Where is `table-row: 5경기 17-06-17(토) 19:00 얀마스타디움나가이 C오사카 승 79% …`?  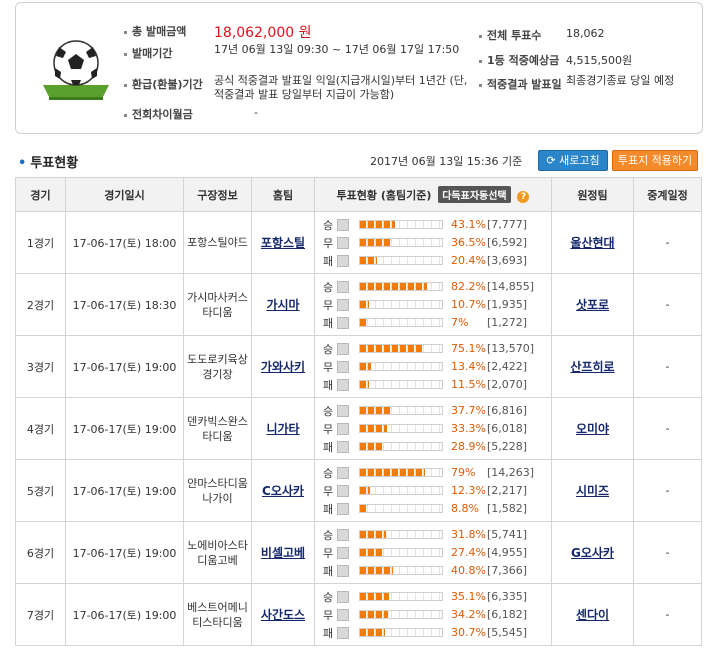
table-row: 5경기 17-06-17(토) 19:00 얀마스타디움나가이 C오사카 승 79% … is located at coordinates (358, 490).